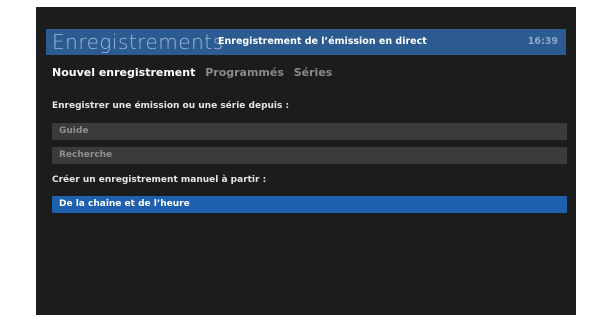 This screenshot has height=324, width=592. I want to click on menu-item-search: Recherche, so click(309, 155).